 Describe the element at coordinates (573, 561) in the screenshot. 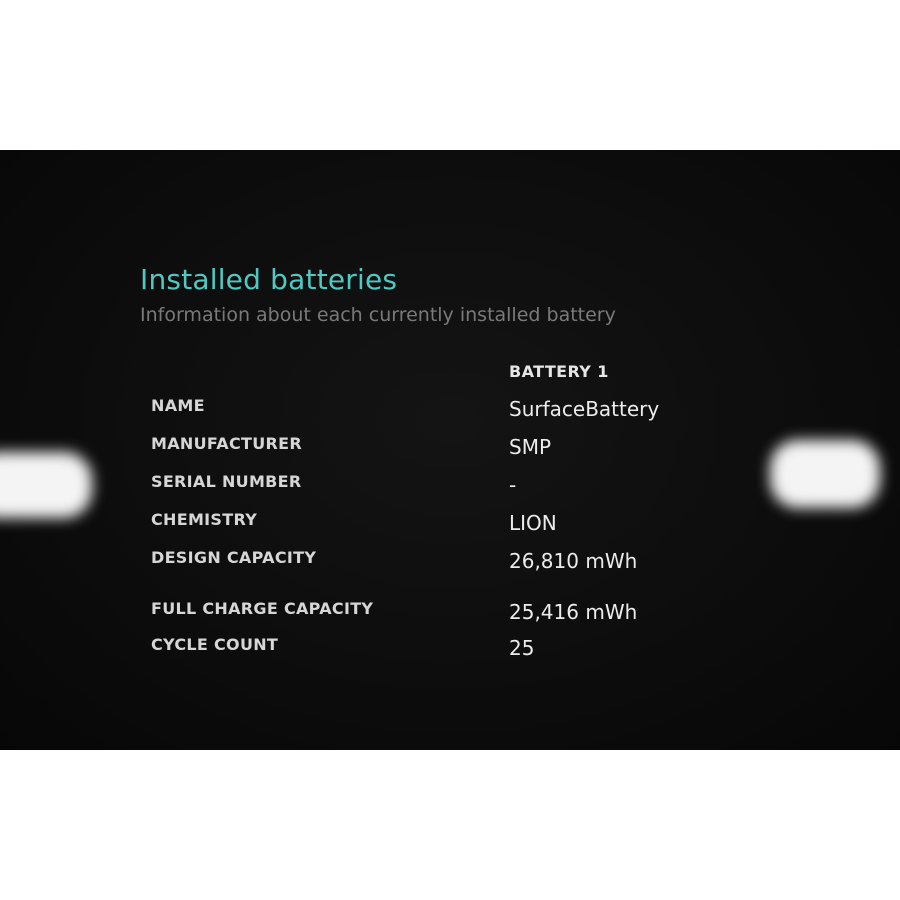

I see `row-value: 26,810 mWh` at that location.